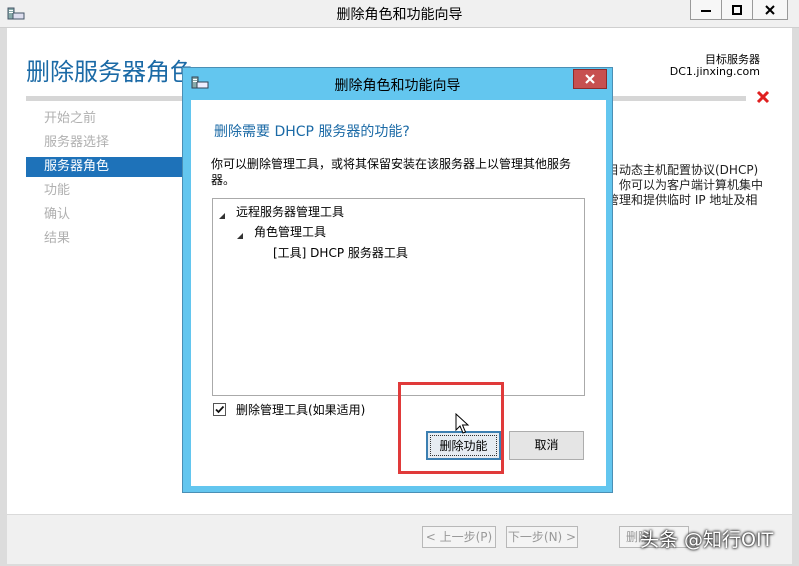 The image size is (799, 566). I want to click on maximize-button, so click(737, 10).